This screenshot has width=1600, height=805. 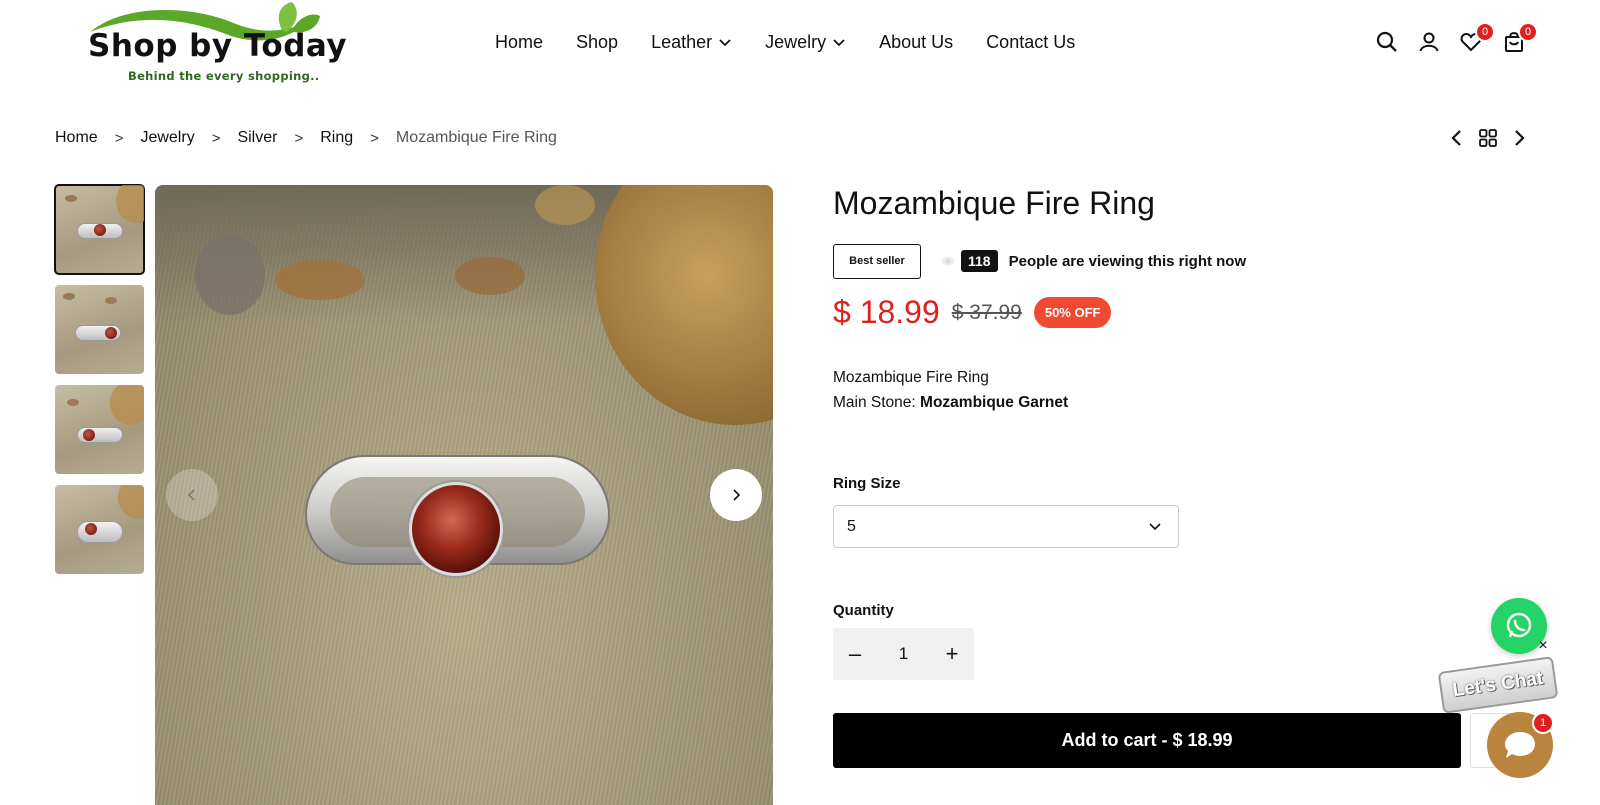 I want to click on viewer-text: People are viewing this right now, so click(x=1127, y=261).